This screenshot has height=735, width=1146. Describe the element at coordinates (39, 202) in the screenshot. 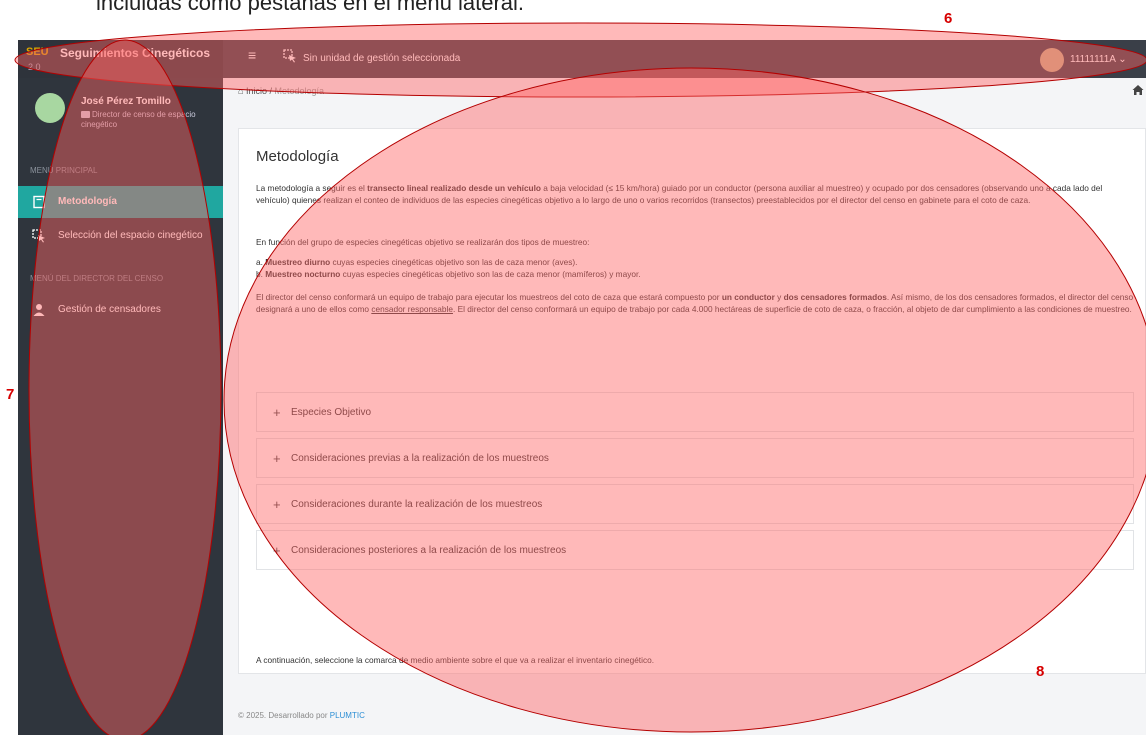

I see `book-icon` at that location.